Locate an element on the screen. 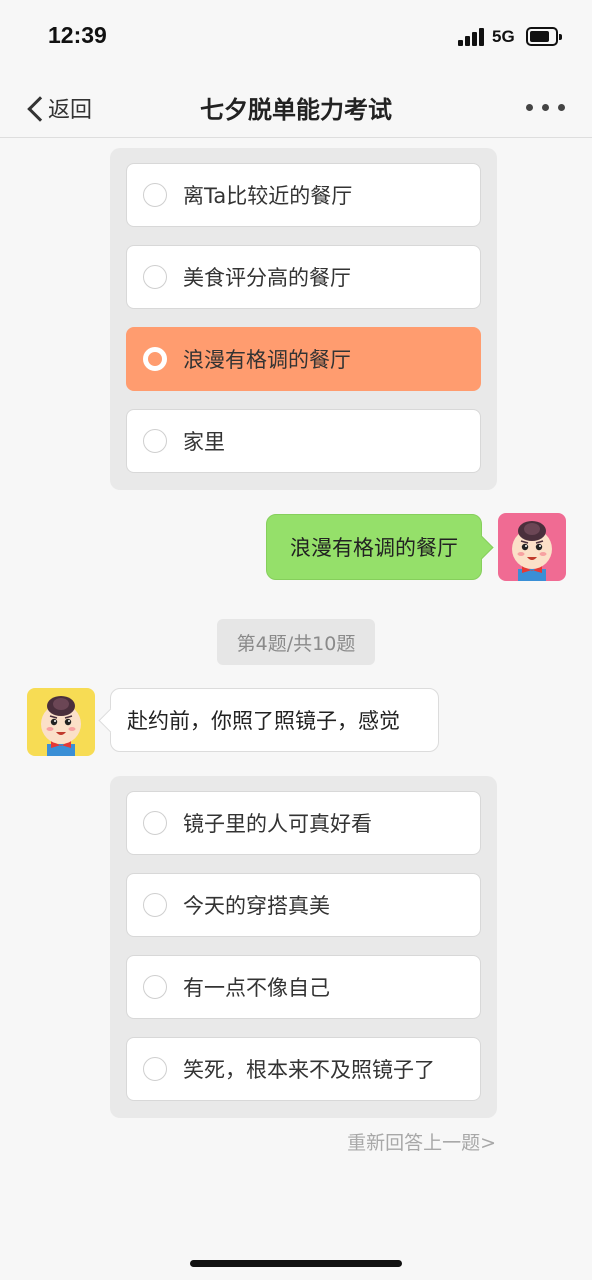 Image resolution: width=592 pixels, height=1280 pixels. user-answer-bubble: 浪漫有格调的餐厅 is located at coordinates (374, 547).